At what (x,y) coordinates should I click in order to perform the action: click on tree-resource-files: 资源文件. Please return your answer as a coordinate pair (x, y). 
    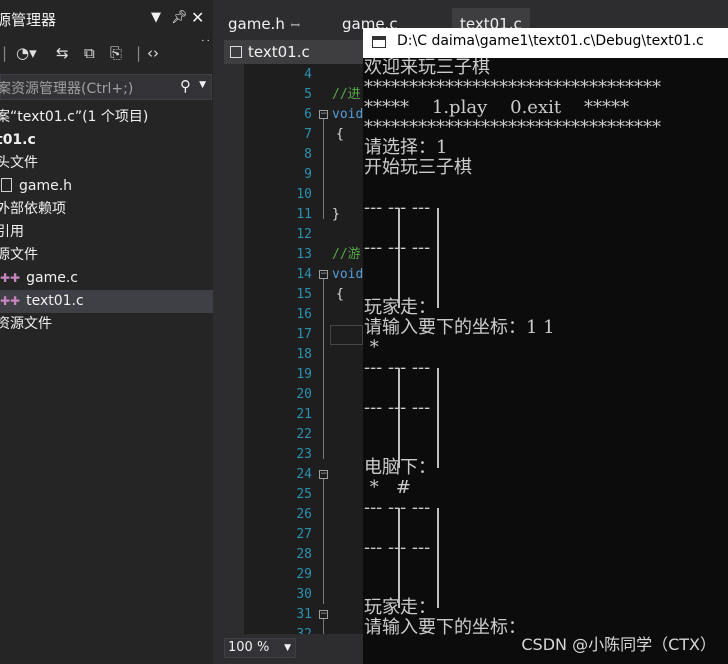
    Looking at the image, I should click on (26, 324).